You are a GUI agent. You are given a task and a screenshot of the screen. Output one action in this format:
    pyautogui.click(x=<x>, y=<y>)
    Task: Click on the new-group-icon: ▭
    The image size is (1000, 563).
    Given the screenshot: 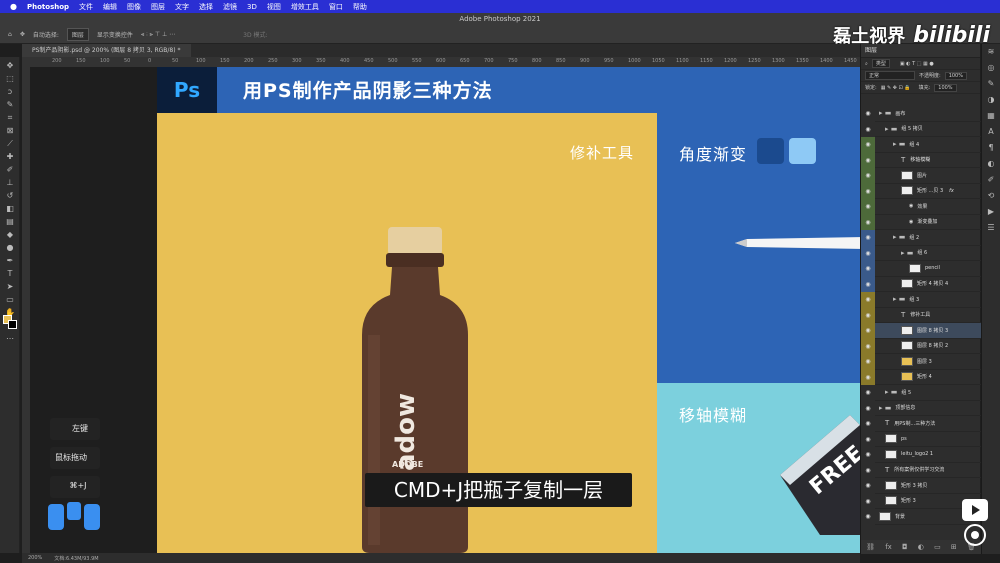 What is the action you would take?
    pyautogui.click(x=937, y=547)
    